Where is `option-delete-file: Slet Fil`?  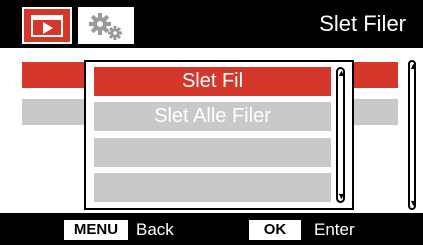 option-delete-file: Slet Fil is located at coordinates (212, 81).